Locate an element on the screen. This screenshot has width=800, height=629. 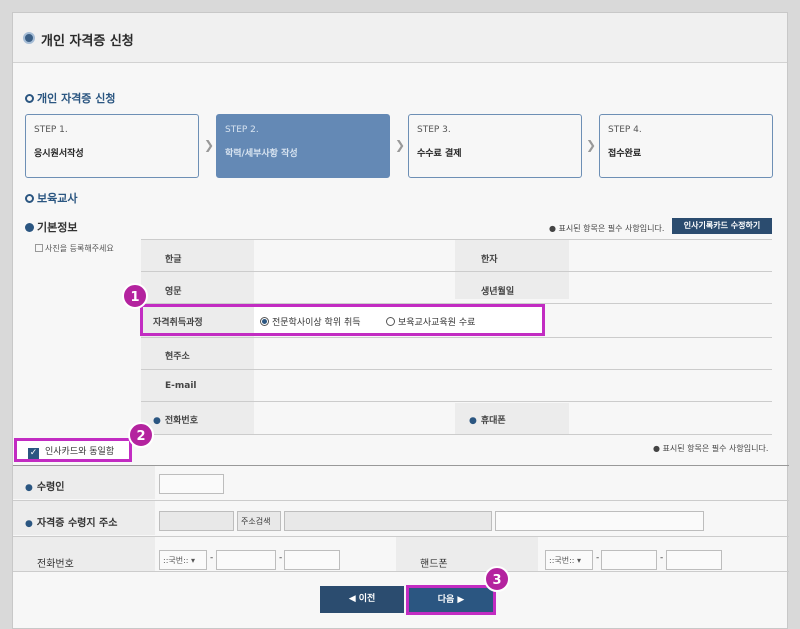
address-input is located at coordinates (388, 521).